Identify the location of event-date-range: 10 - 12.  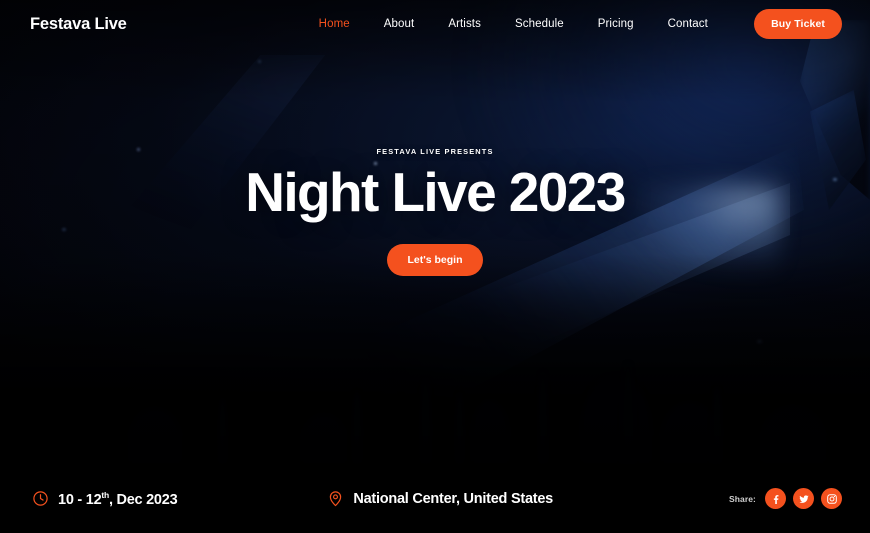
(80, 499).